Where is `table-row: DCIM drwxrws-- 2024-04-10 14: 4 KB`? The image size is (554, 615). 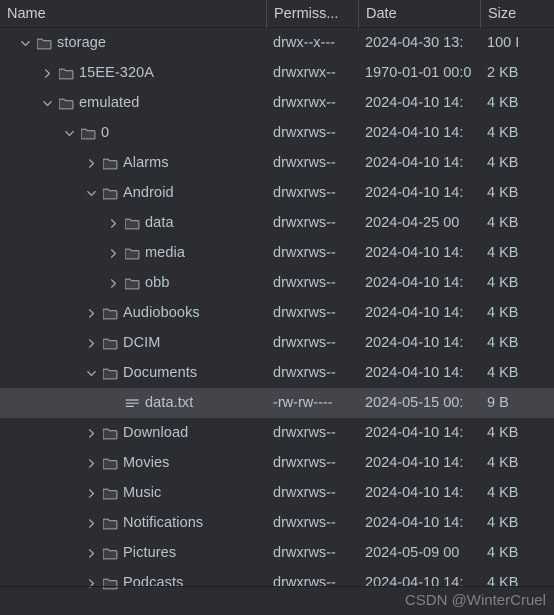 table-row: DCIM drwxrws-- 2024-04-10 14: 4 KB is located at coordinates (277, 343).